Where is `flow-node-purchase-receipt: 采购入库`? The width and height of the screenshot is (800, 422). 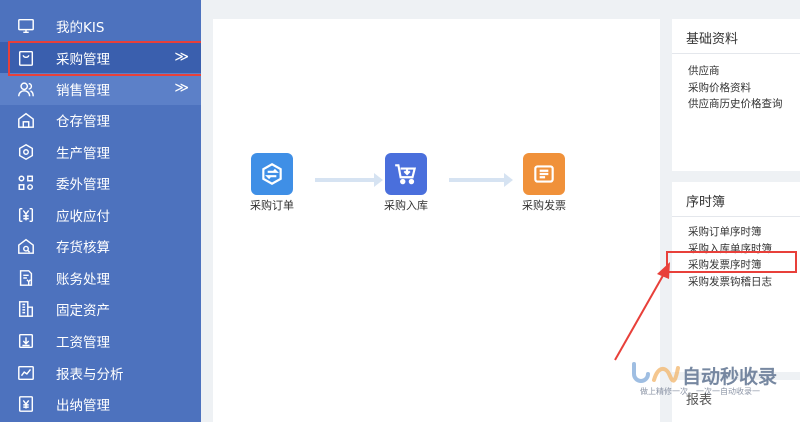 flow-node-purchase-receipt: 采购入库 is located at coordinates (406, 183).